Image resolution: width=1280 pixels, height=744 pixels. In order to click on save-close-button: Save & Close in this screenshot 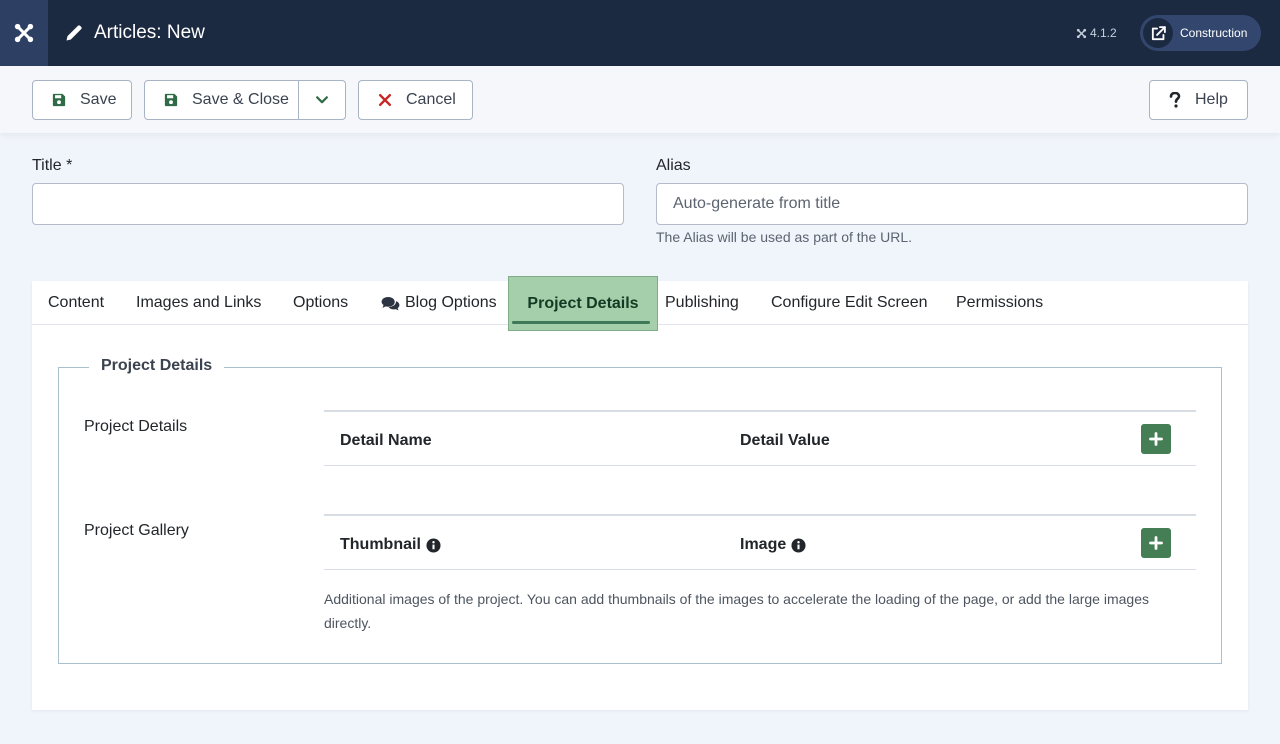, I will do `click(221, 100)`.